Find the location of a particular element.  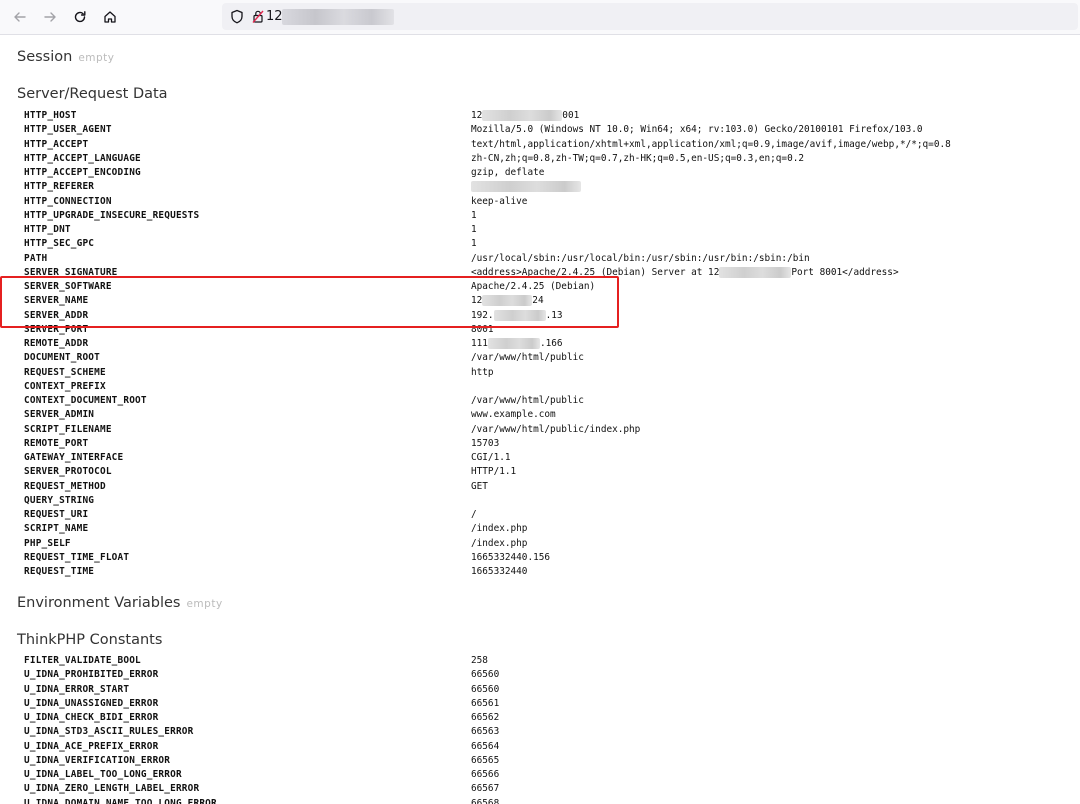

row-key: HTTP_REFERER is located at coordinates (59, 187).